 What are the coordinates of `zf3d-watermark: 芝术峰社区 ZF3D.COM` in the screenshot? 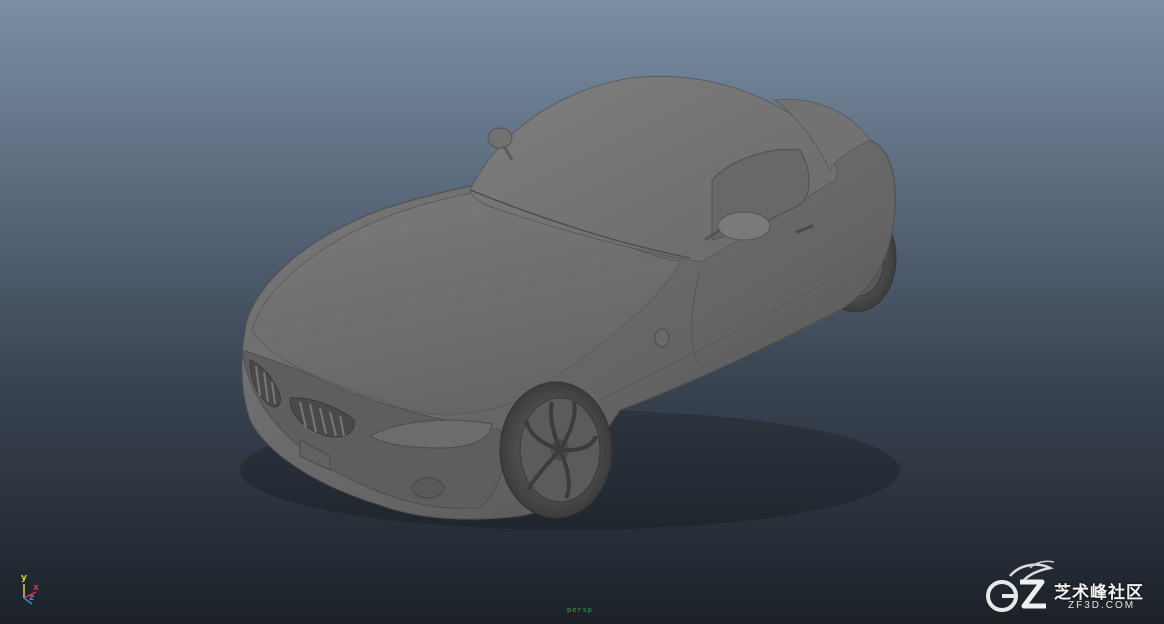 It's located at (1070, 590).